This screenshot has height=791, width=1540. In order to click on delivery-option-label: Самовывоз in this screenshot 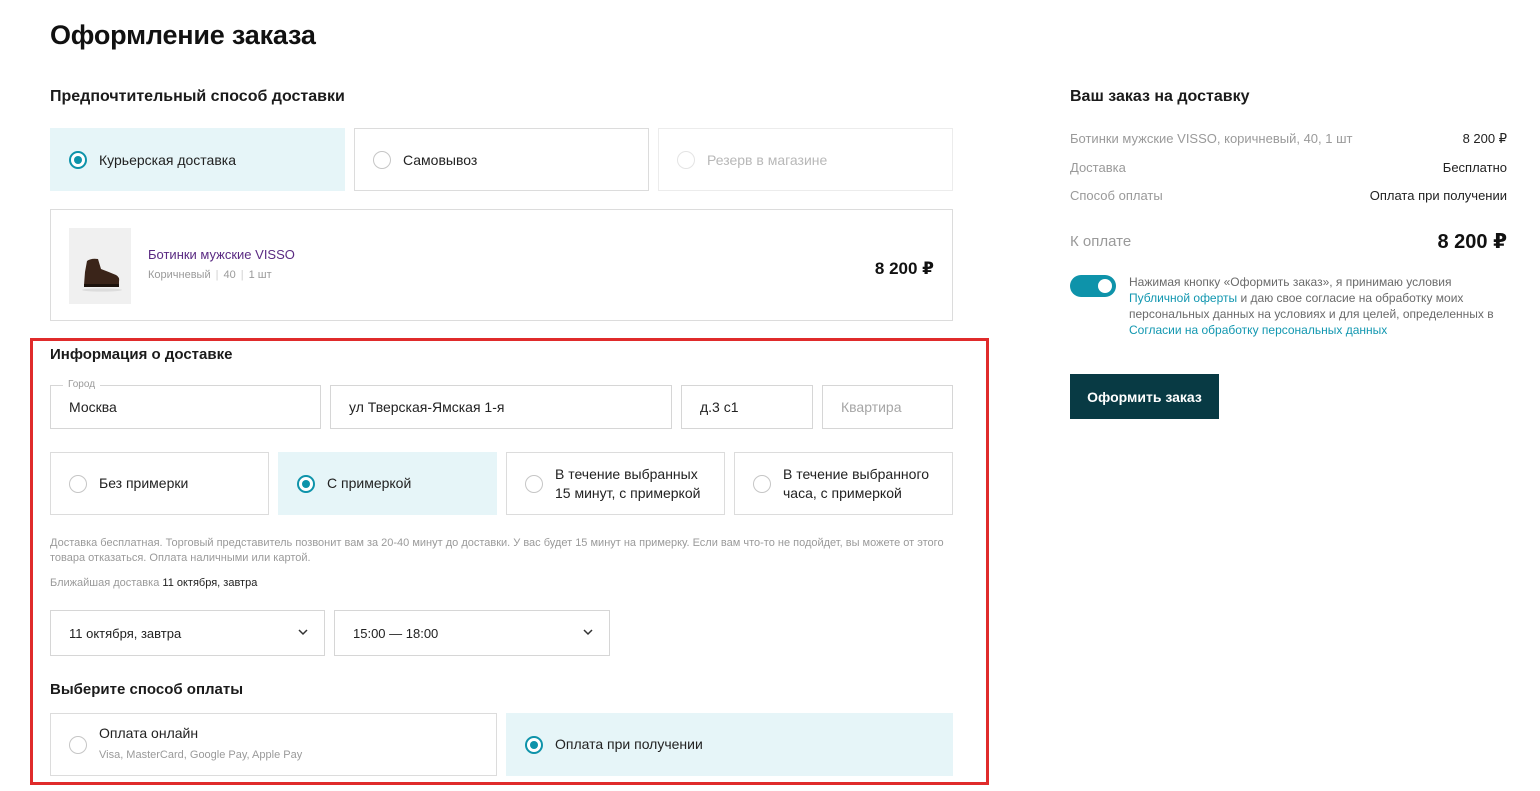, I will do `click(440, 159)`.